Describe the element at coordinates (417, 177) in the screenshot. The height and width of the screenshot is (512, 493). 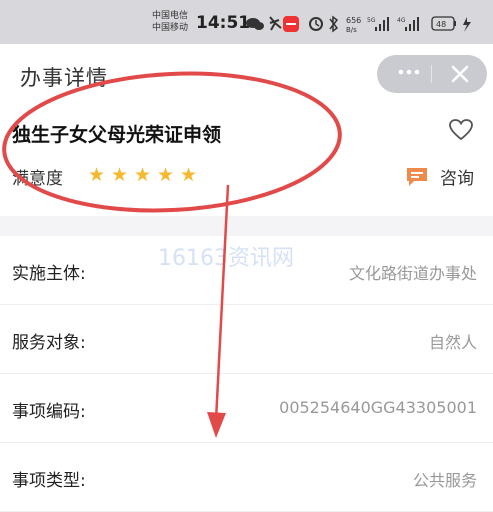
I see `consult-icon` at that location.